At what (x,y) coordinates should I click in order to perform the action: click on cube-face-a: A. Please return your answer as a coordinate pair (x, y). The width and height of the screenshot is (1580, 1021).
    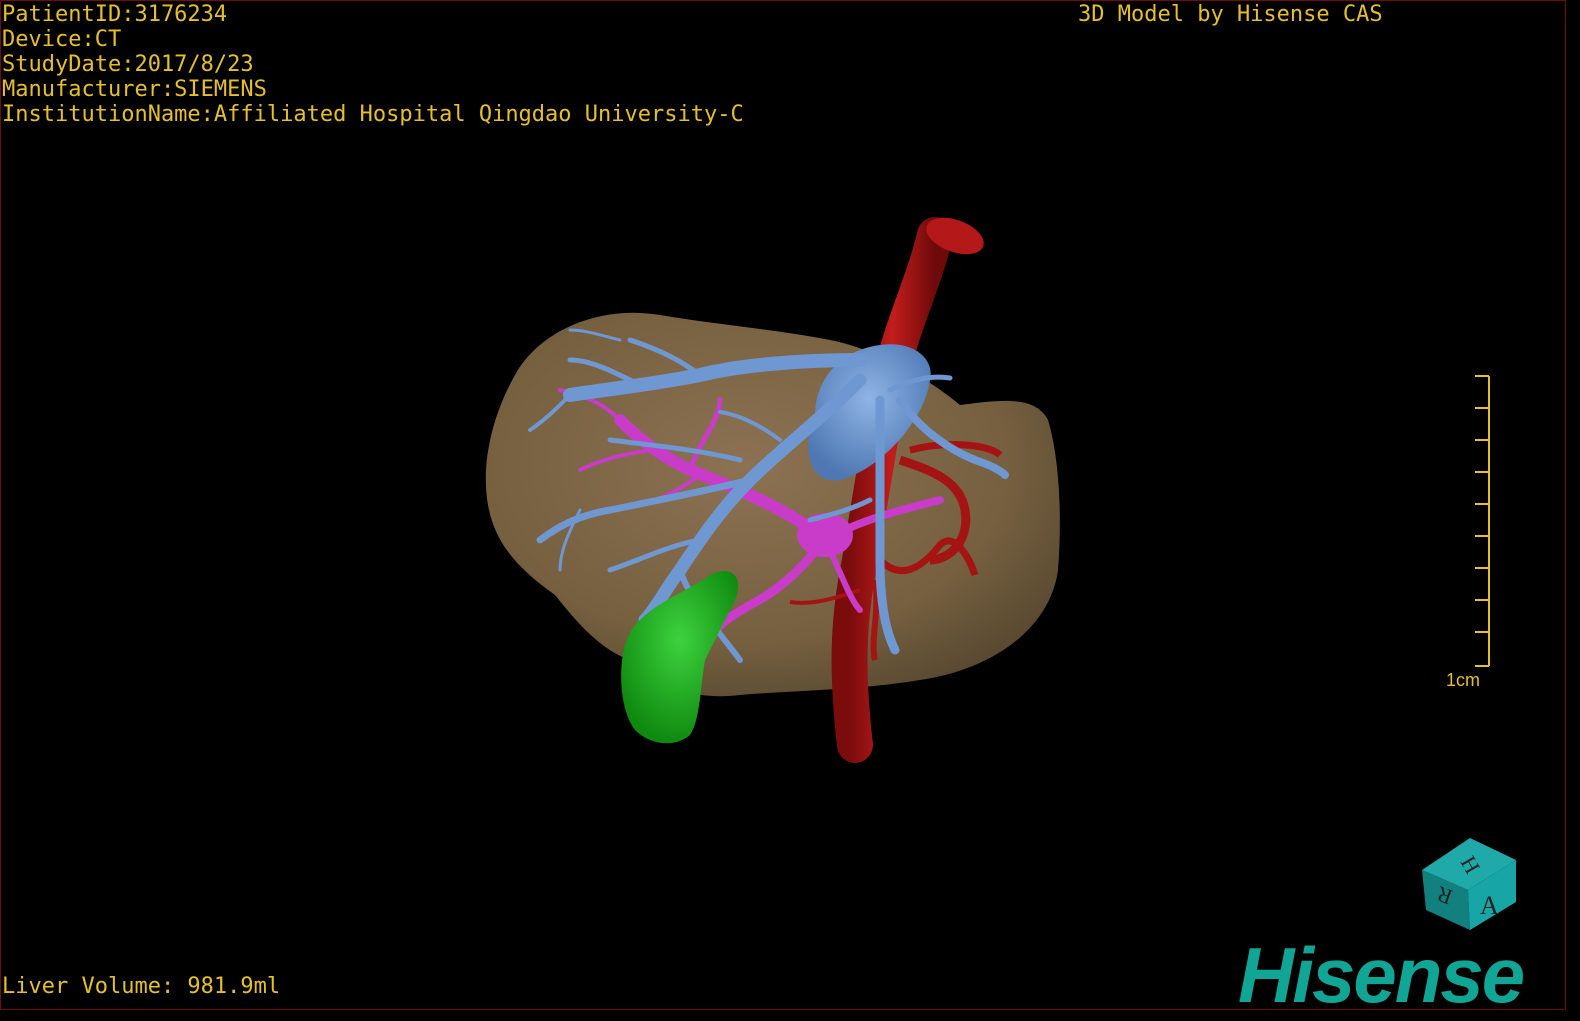
    Looking at the image, I should click on (1489, 905).